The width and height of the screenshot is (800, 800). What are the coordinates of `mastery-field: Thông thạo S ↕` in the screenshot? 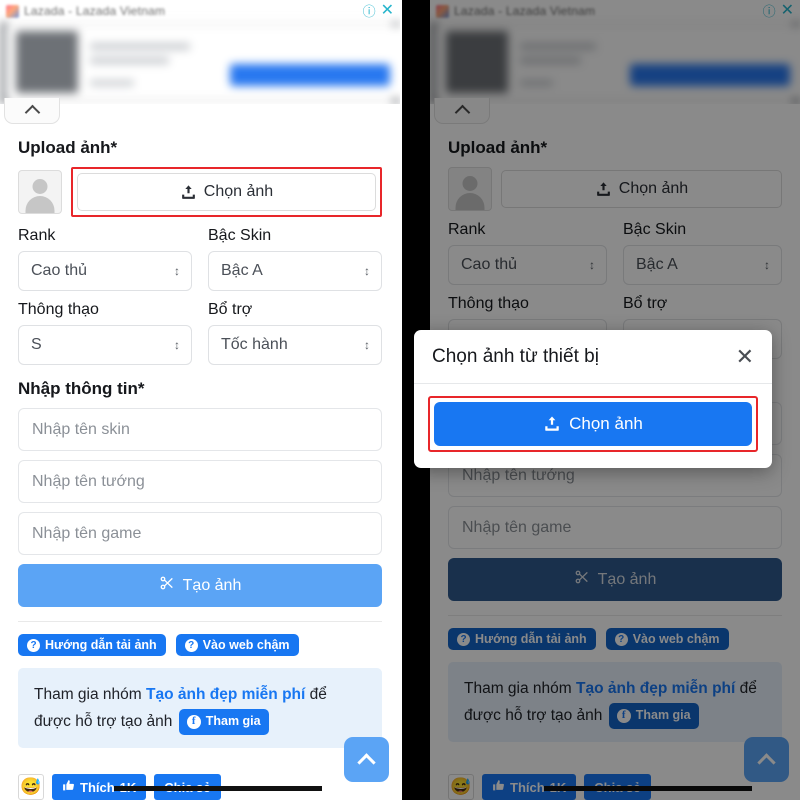 It's located at (105, 328).